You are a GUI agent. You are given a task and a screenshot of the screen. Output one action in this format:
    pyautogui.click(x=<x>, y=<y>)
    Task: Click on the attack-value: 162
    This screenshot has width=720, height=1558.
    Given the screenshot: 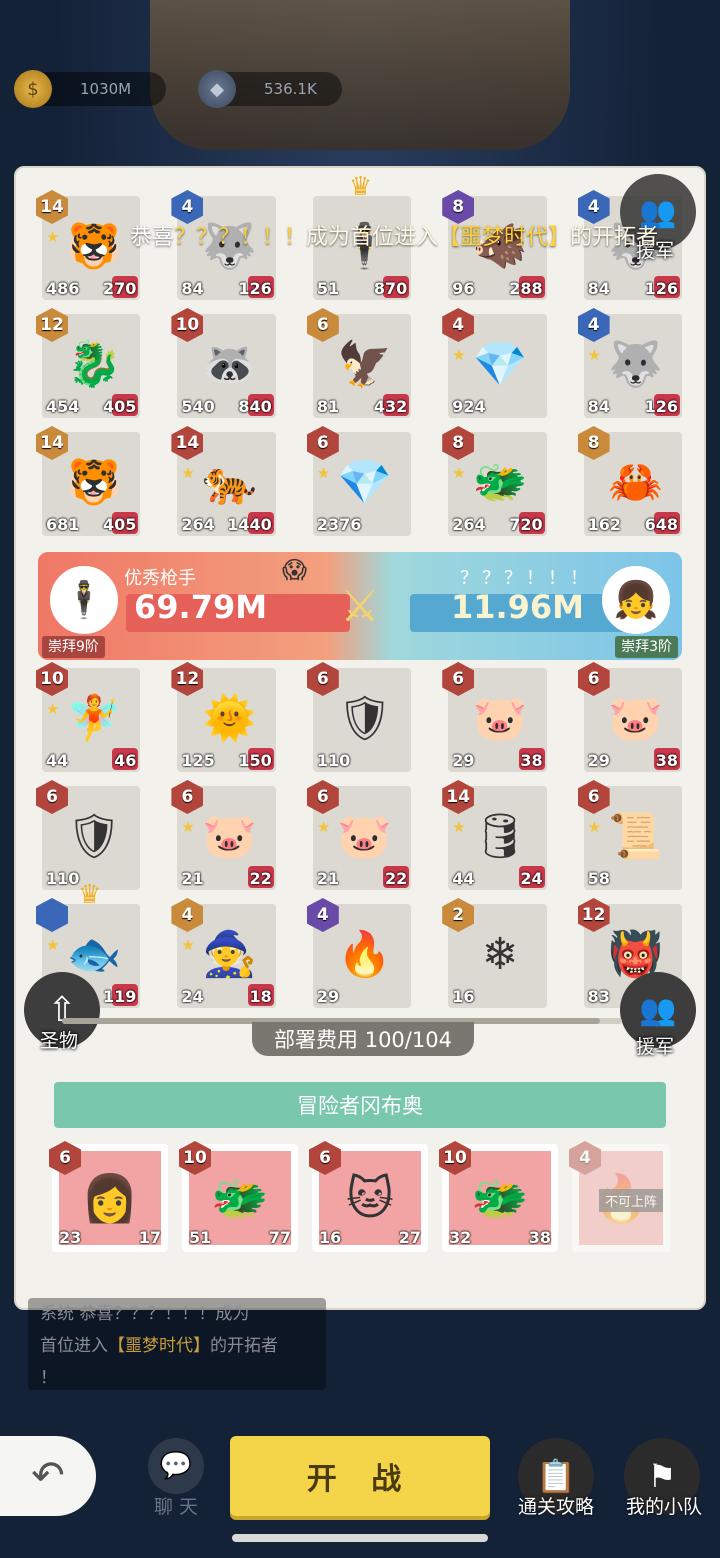 What is the action you would take?
    pyautogui.click(x=604, y=524)
    